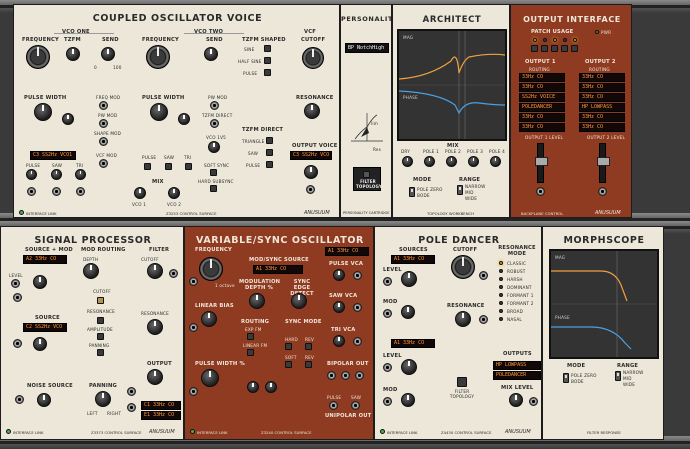  What do you see at coordinates (188, 166) in the screenshot?
I see `vco2-tri-button` at bounding box center [188, 166].